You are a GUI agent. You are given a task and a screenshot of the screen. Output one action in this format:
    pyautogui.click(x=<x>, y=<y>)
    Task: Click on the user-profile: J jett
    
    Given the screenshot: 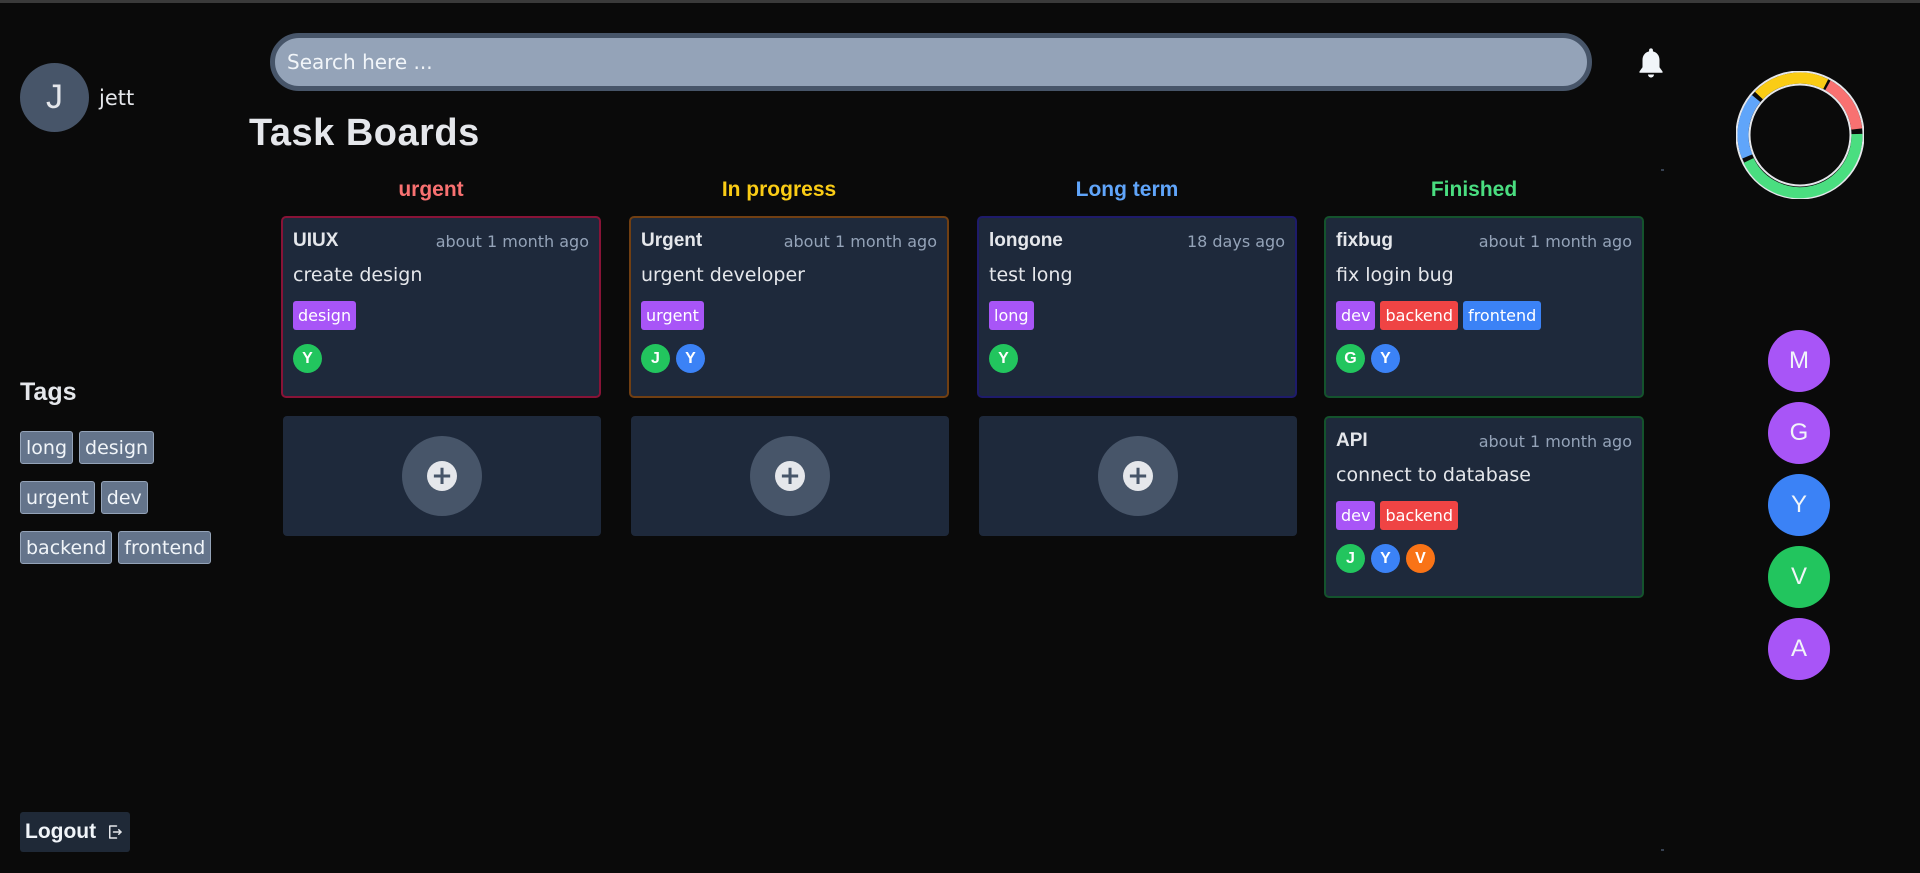 What is the action you would take?
    pyautogui.click(x=77, y=97)
    